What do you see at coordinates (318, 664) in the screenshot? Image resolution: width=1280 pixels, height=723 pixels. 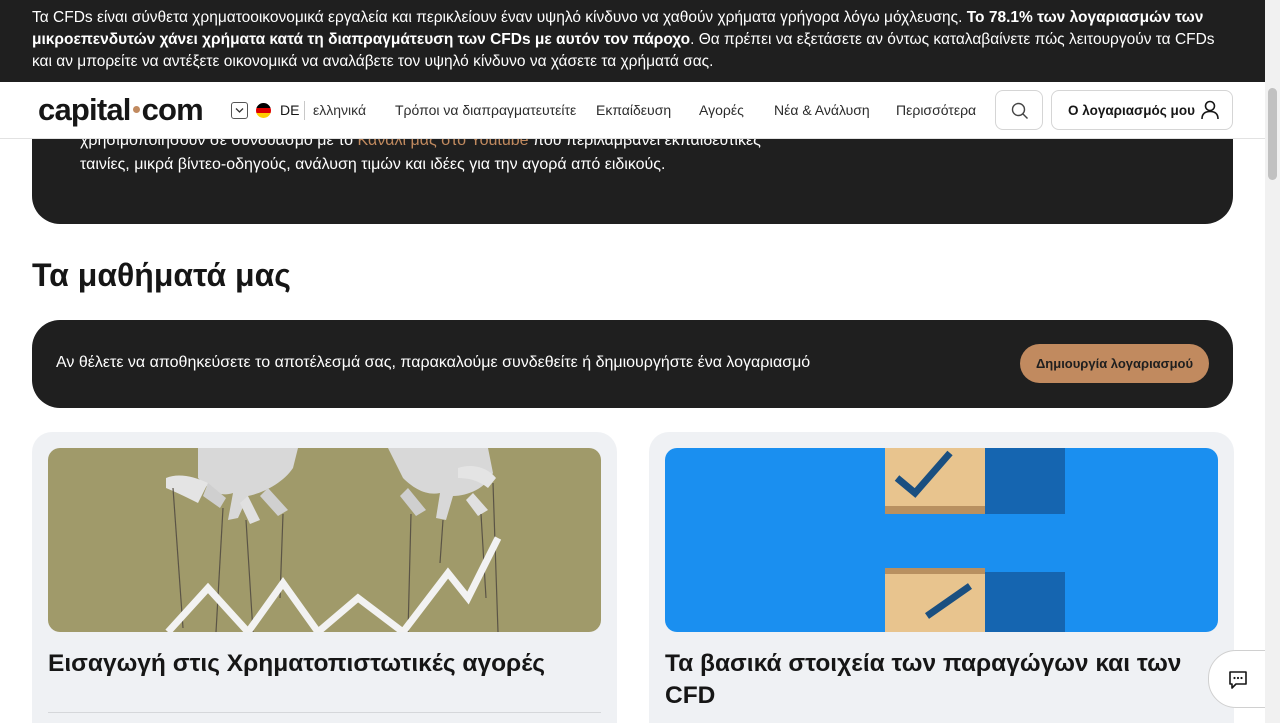 I see `course-title: Εισαγωγή στις Χρηματοπιστωτικές αγορές` at bounding box center [318, 664].